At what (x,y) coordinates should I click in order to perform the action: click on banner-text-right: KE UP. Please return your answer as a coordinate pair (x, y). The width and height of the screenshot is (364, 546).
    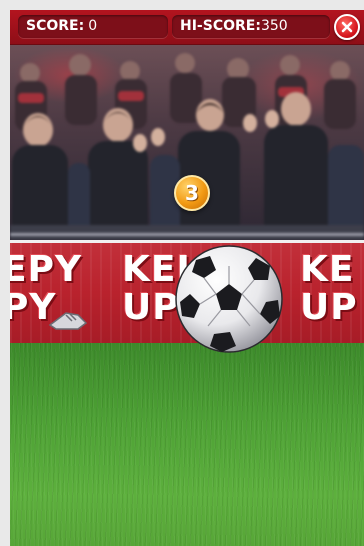
    Looking at the image, I should click on (329, 288).